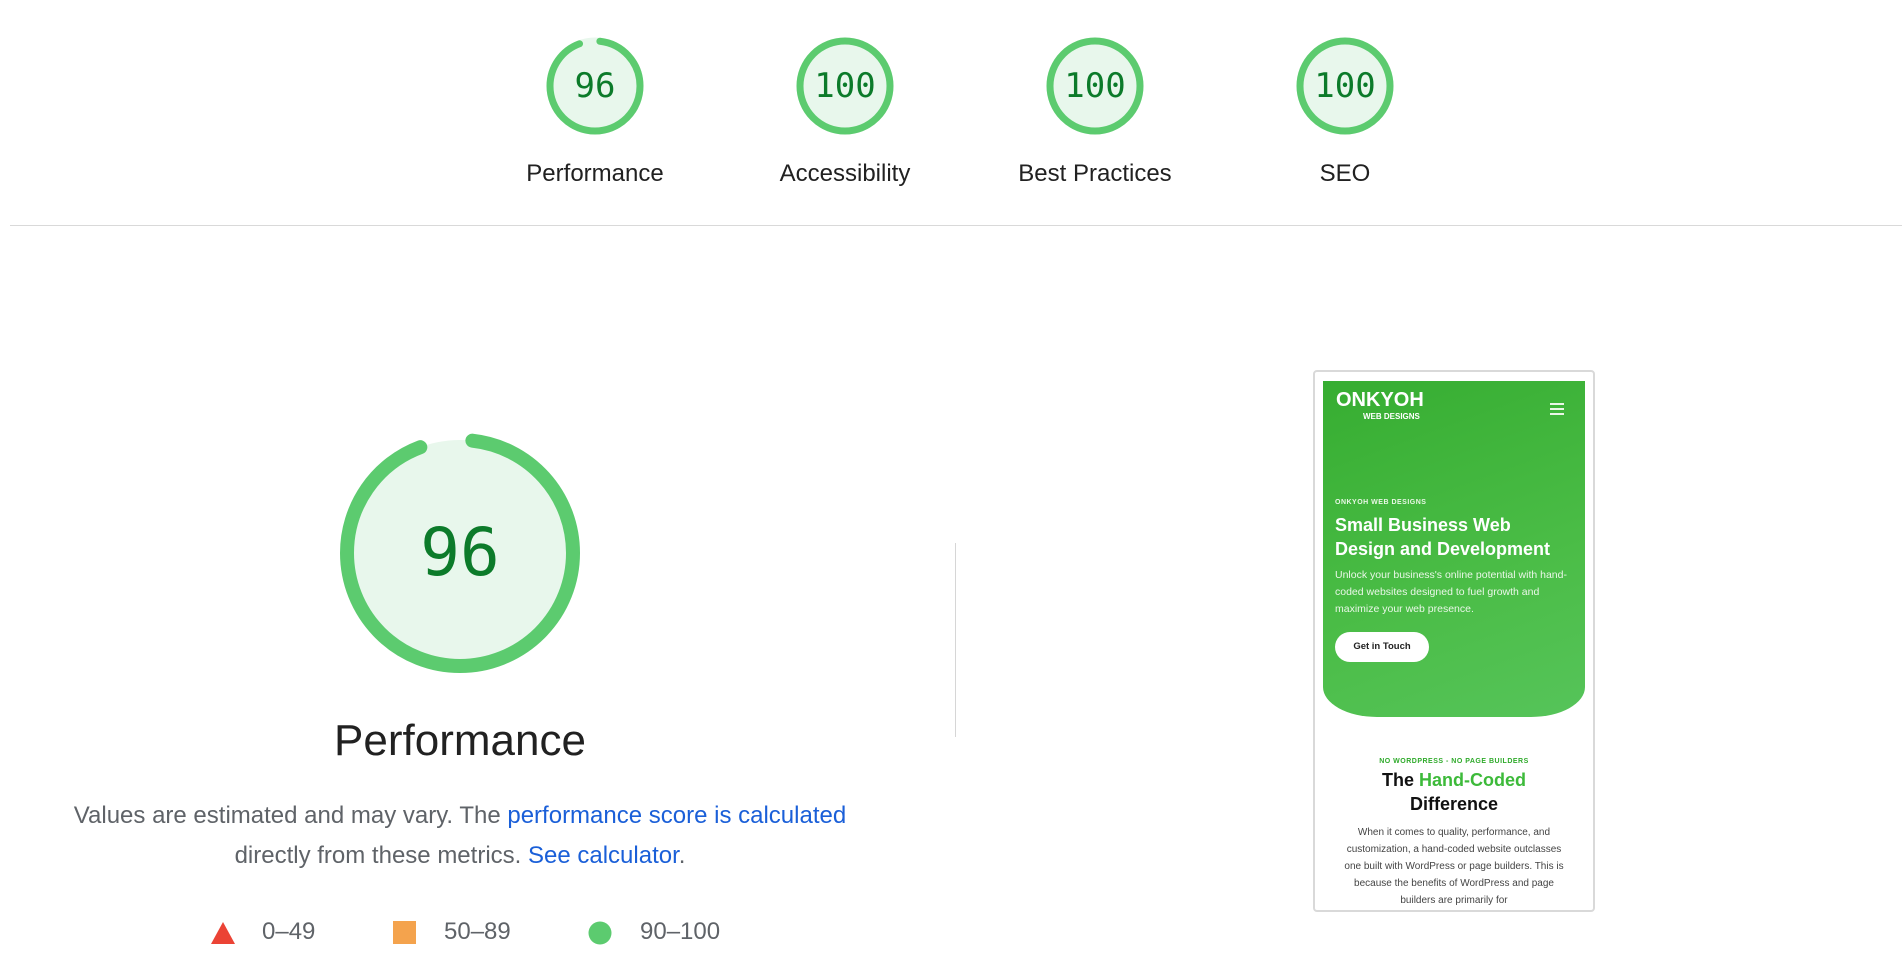  I want to click on performance-title: Performance, so click(460, 740).